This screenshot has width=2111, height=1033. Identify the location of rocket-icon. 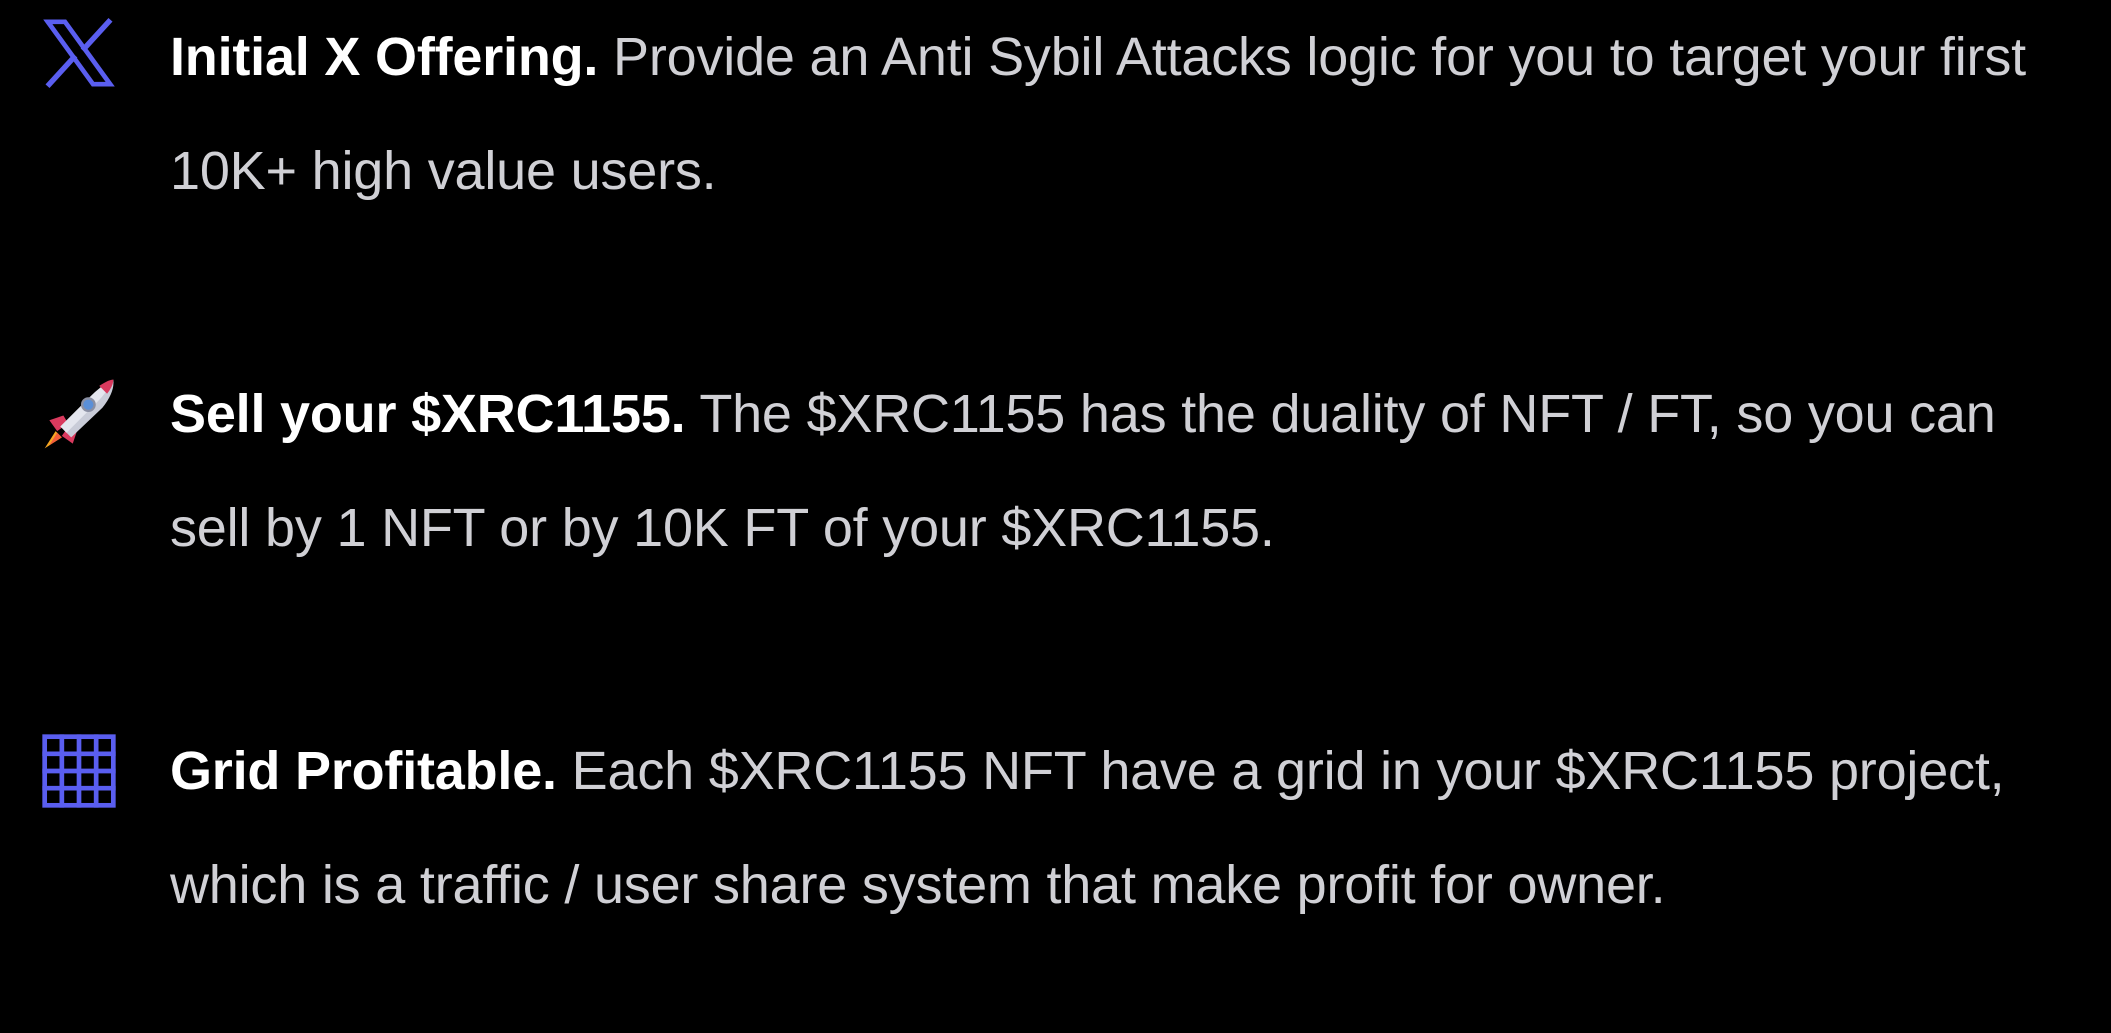
(79, 414).